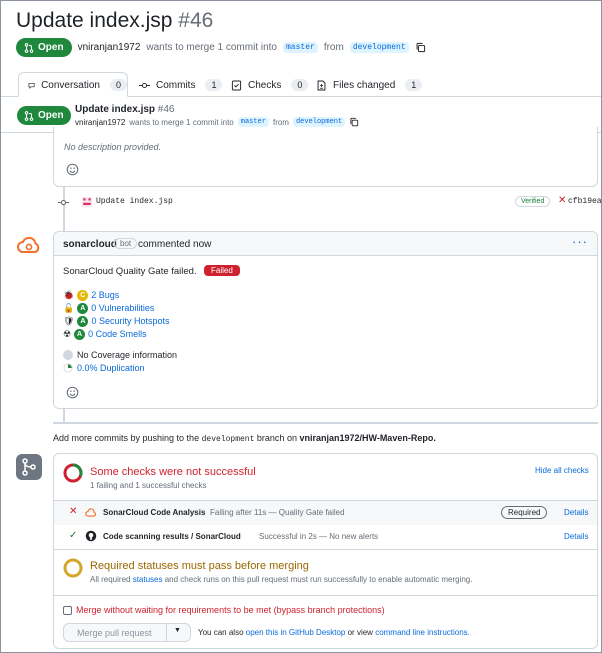 The image size is (602, 653). What do you see at coordinates (90, 244) in the screenshot?
I see `comment-author: sonarcloud` at bounding box center [90, 244].